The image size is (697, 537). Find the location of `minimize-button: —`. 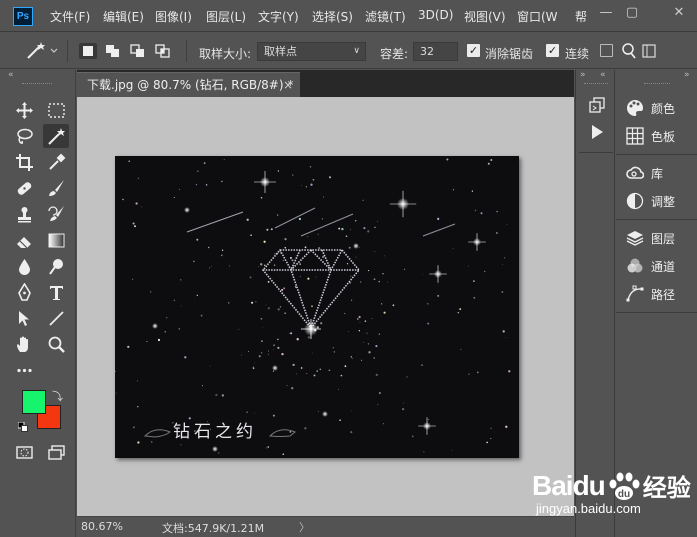

minimize-button: — is located at coordinates (606, 13).